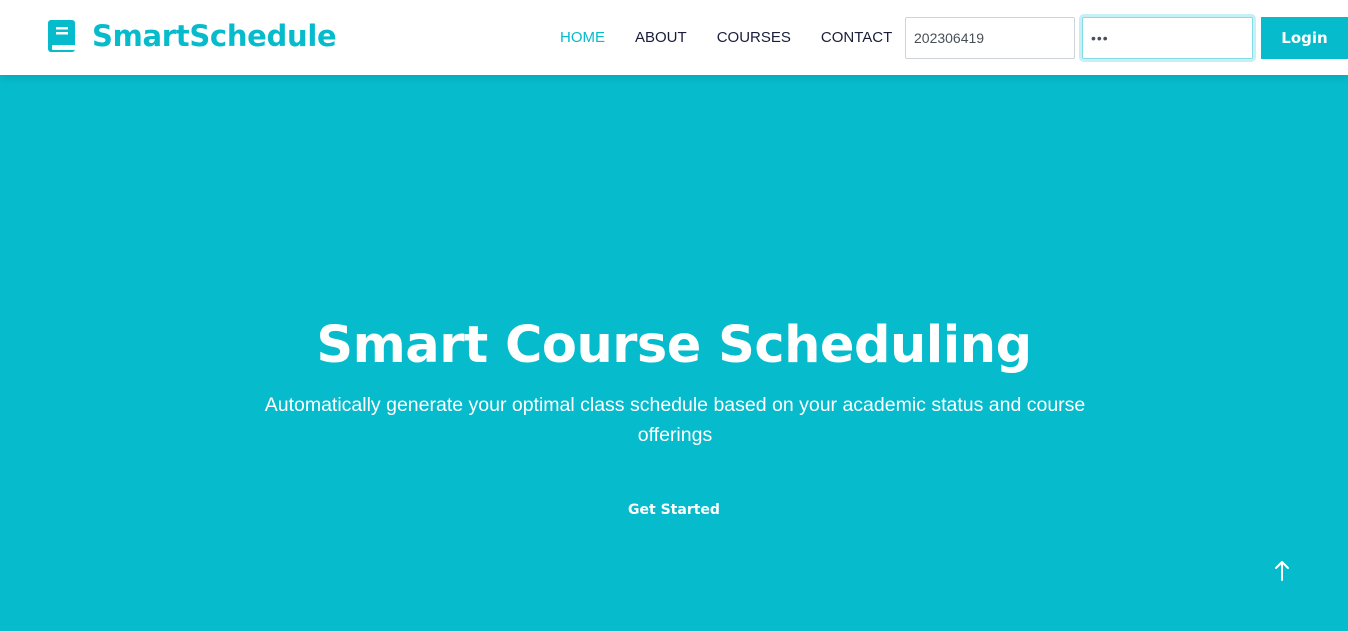 The image size is (1348, 631). I want to click on arrow-up-icon, so click(1282, 571).